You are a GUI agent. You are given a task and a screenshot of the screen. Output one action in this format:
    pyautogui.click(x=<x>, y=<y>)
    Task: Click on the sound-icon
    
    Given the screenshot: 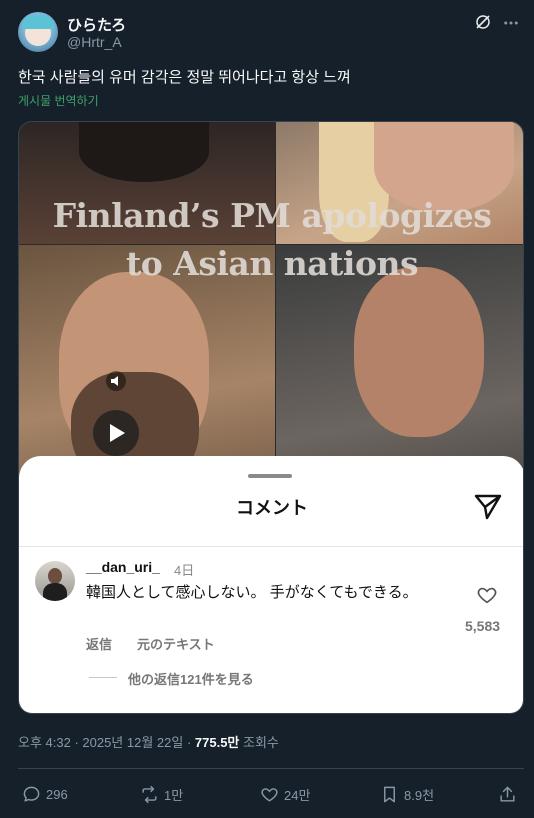 What is the action you would take?
    pyautogui.click(x=116, y=381)
    